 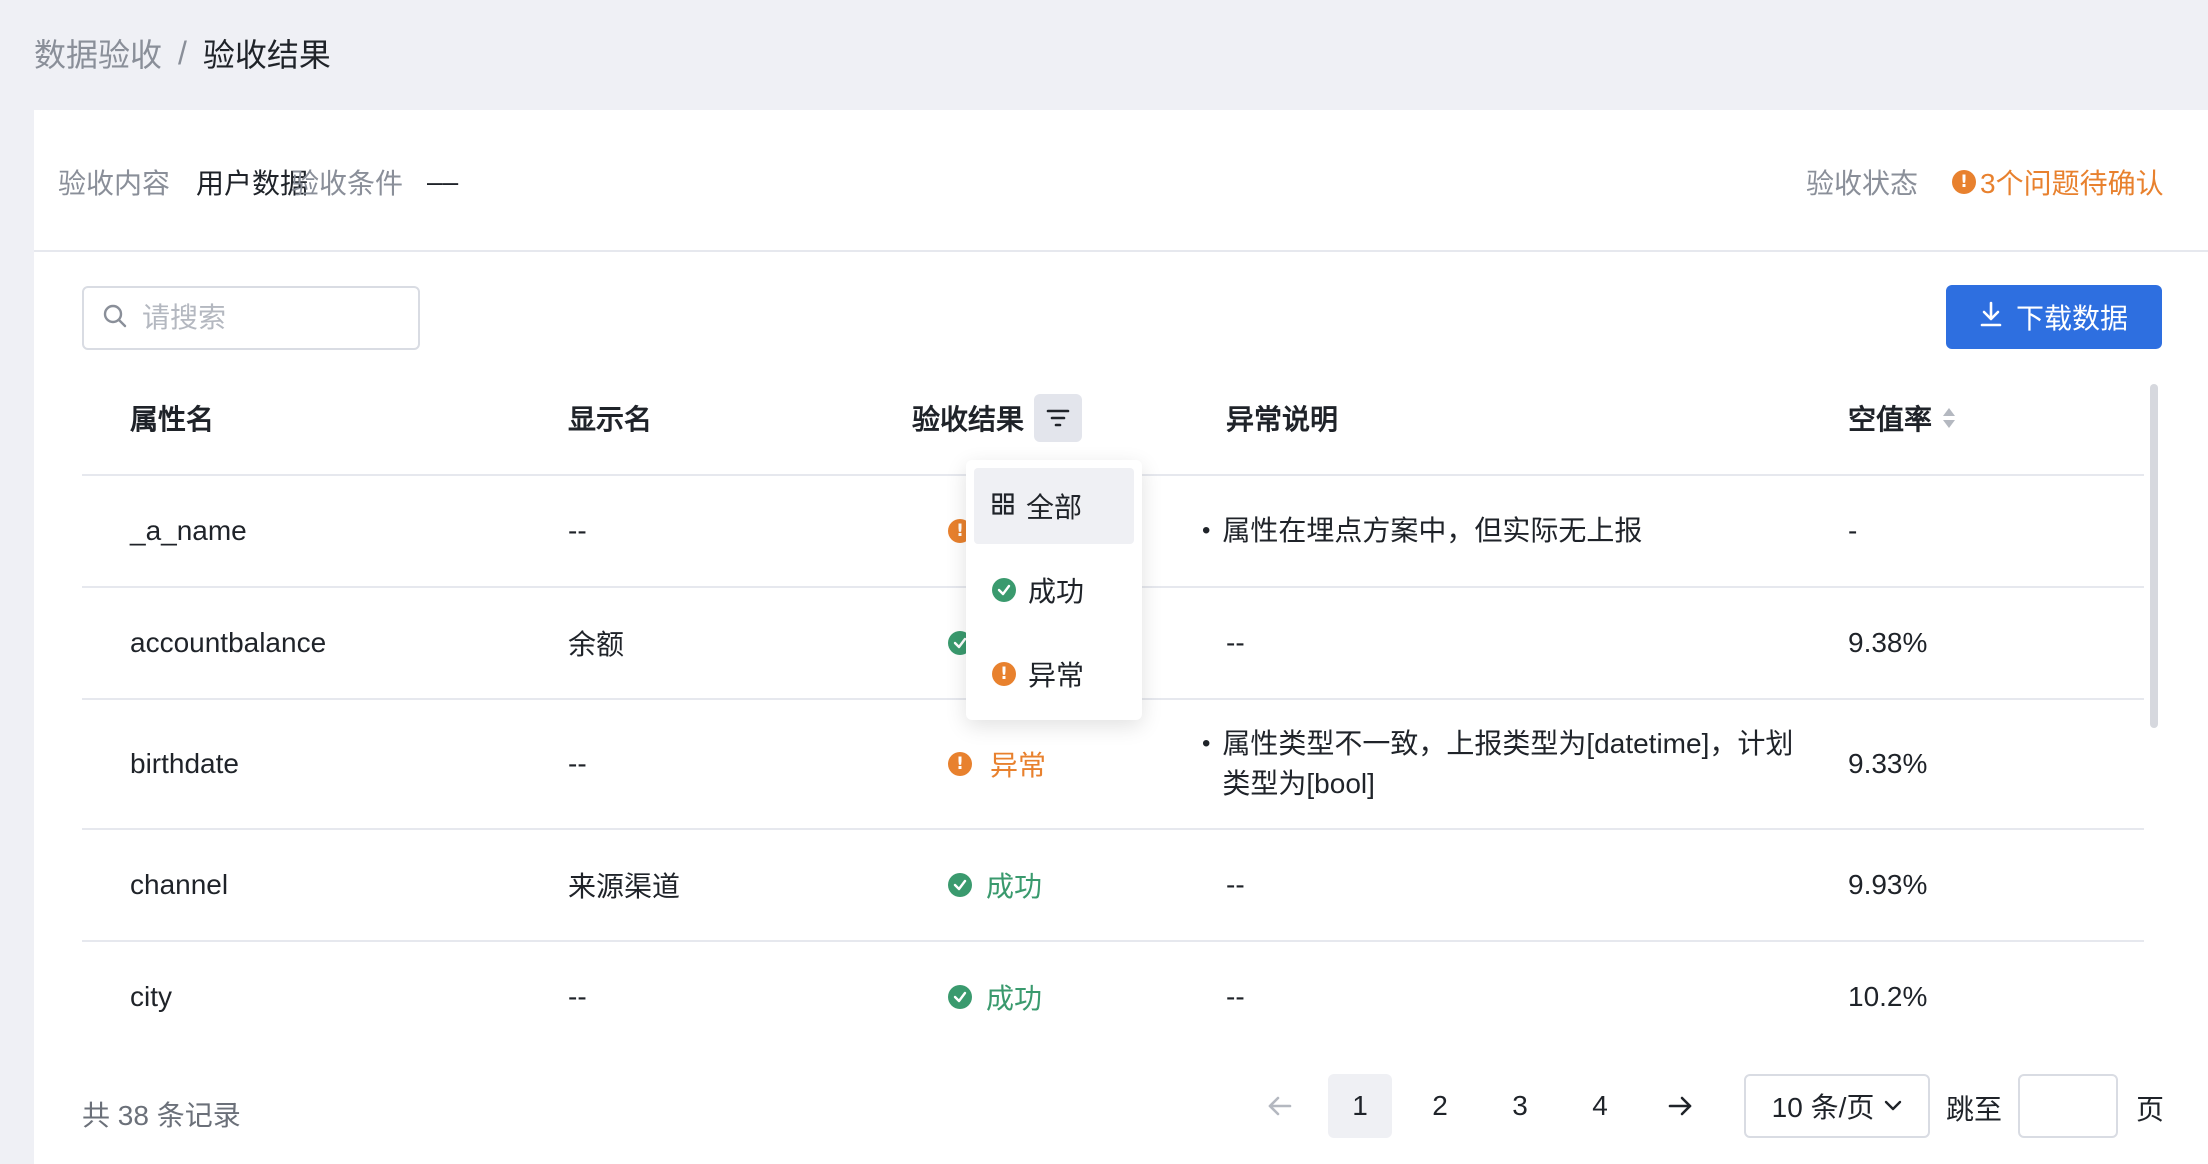 What do you see at coordinates (1113, 886) in the screenshot?
I see `table-row: channel 来源渠道 成功 -- 9.93%` at bounding box center [1113, 886].